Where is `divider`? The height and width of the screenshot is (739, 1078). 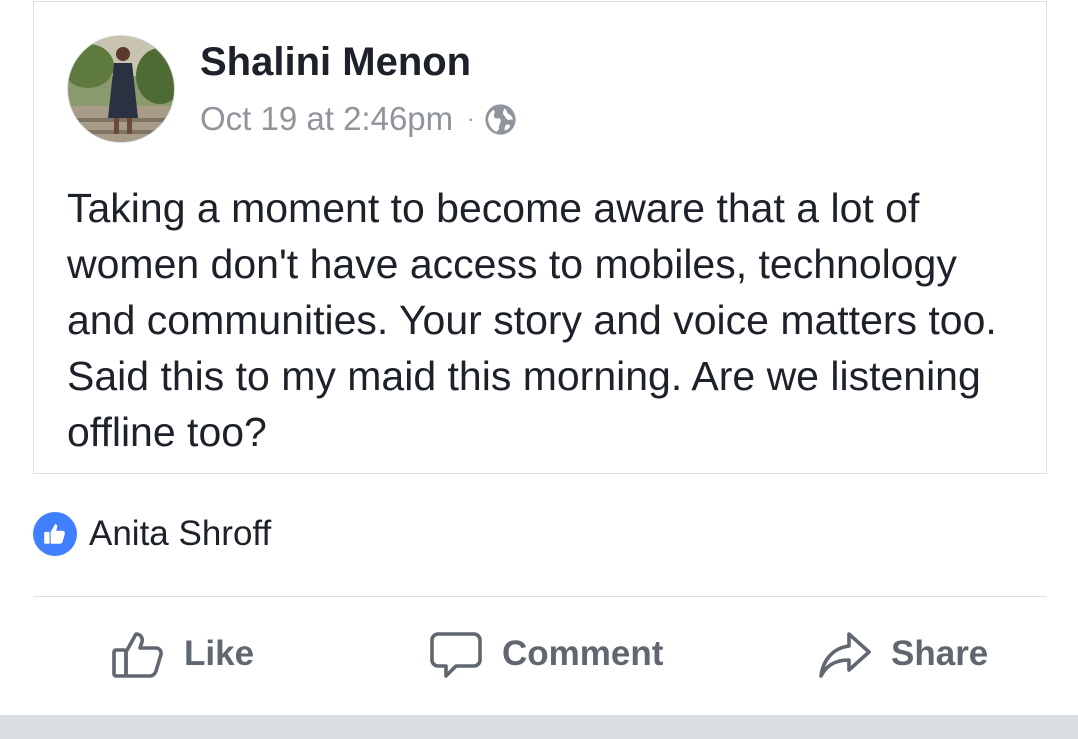
divider is located at coordinates (540, 596).